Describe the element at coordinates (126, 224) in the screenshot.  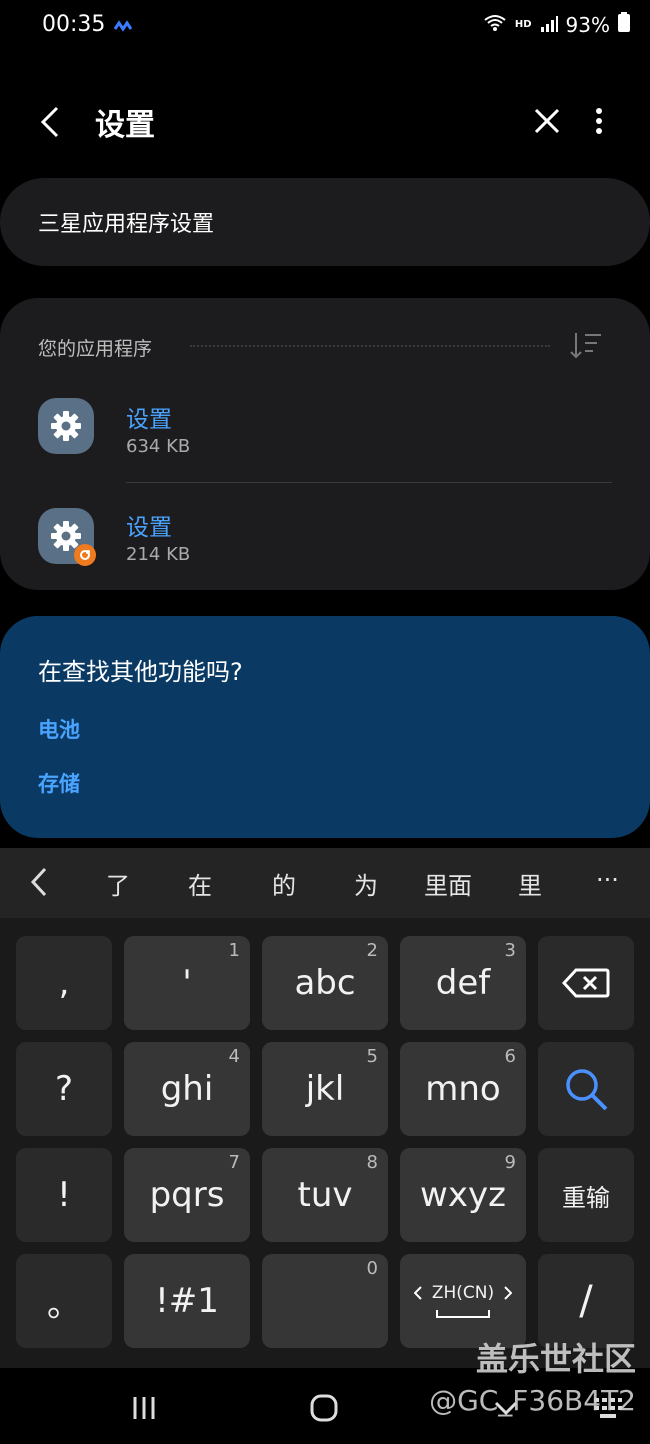
I see `search-query: 三星应用程序设置` at that location.